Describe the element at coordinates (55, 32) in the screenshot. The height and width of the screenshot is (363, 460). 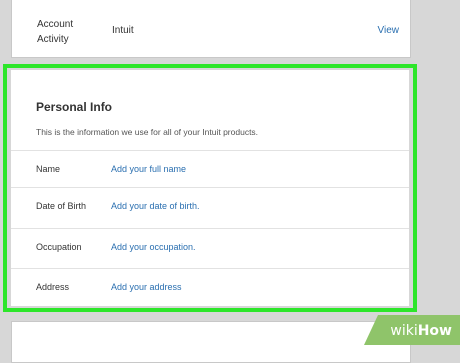
I see `account-activity-label: Account Activity` at that location.